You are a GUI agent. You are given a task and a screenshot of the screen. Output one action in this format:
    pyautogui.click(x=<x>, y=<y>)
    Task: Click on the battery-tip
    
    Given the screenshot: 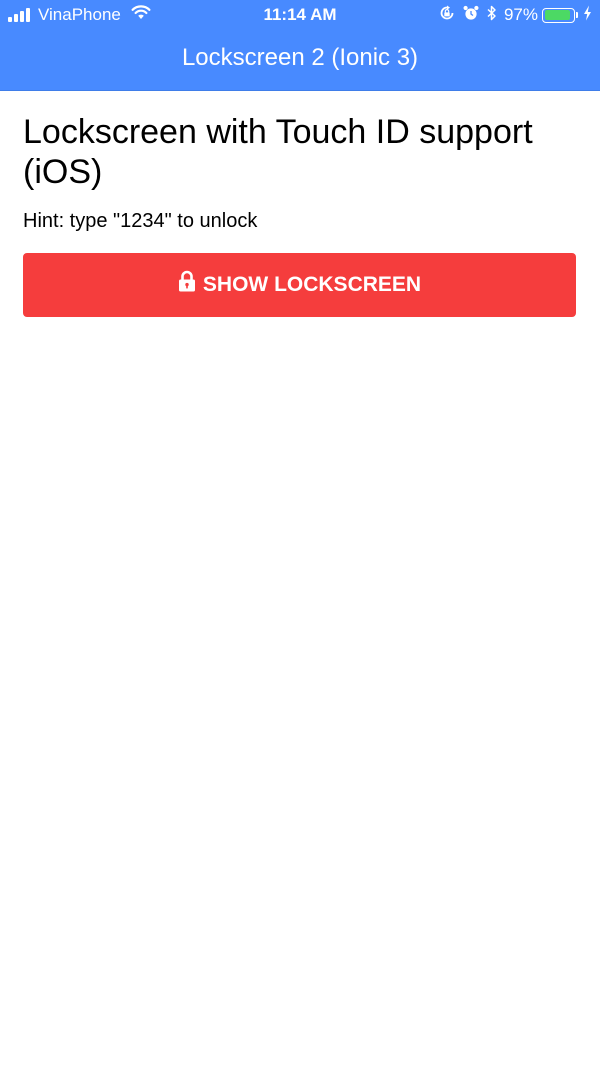 What is the action you would take?
    pyautogui.click(x=577, y=15)
    